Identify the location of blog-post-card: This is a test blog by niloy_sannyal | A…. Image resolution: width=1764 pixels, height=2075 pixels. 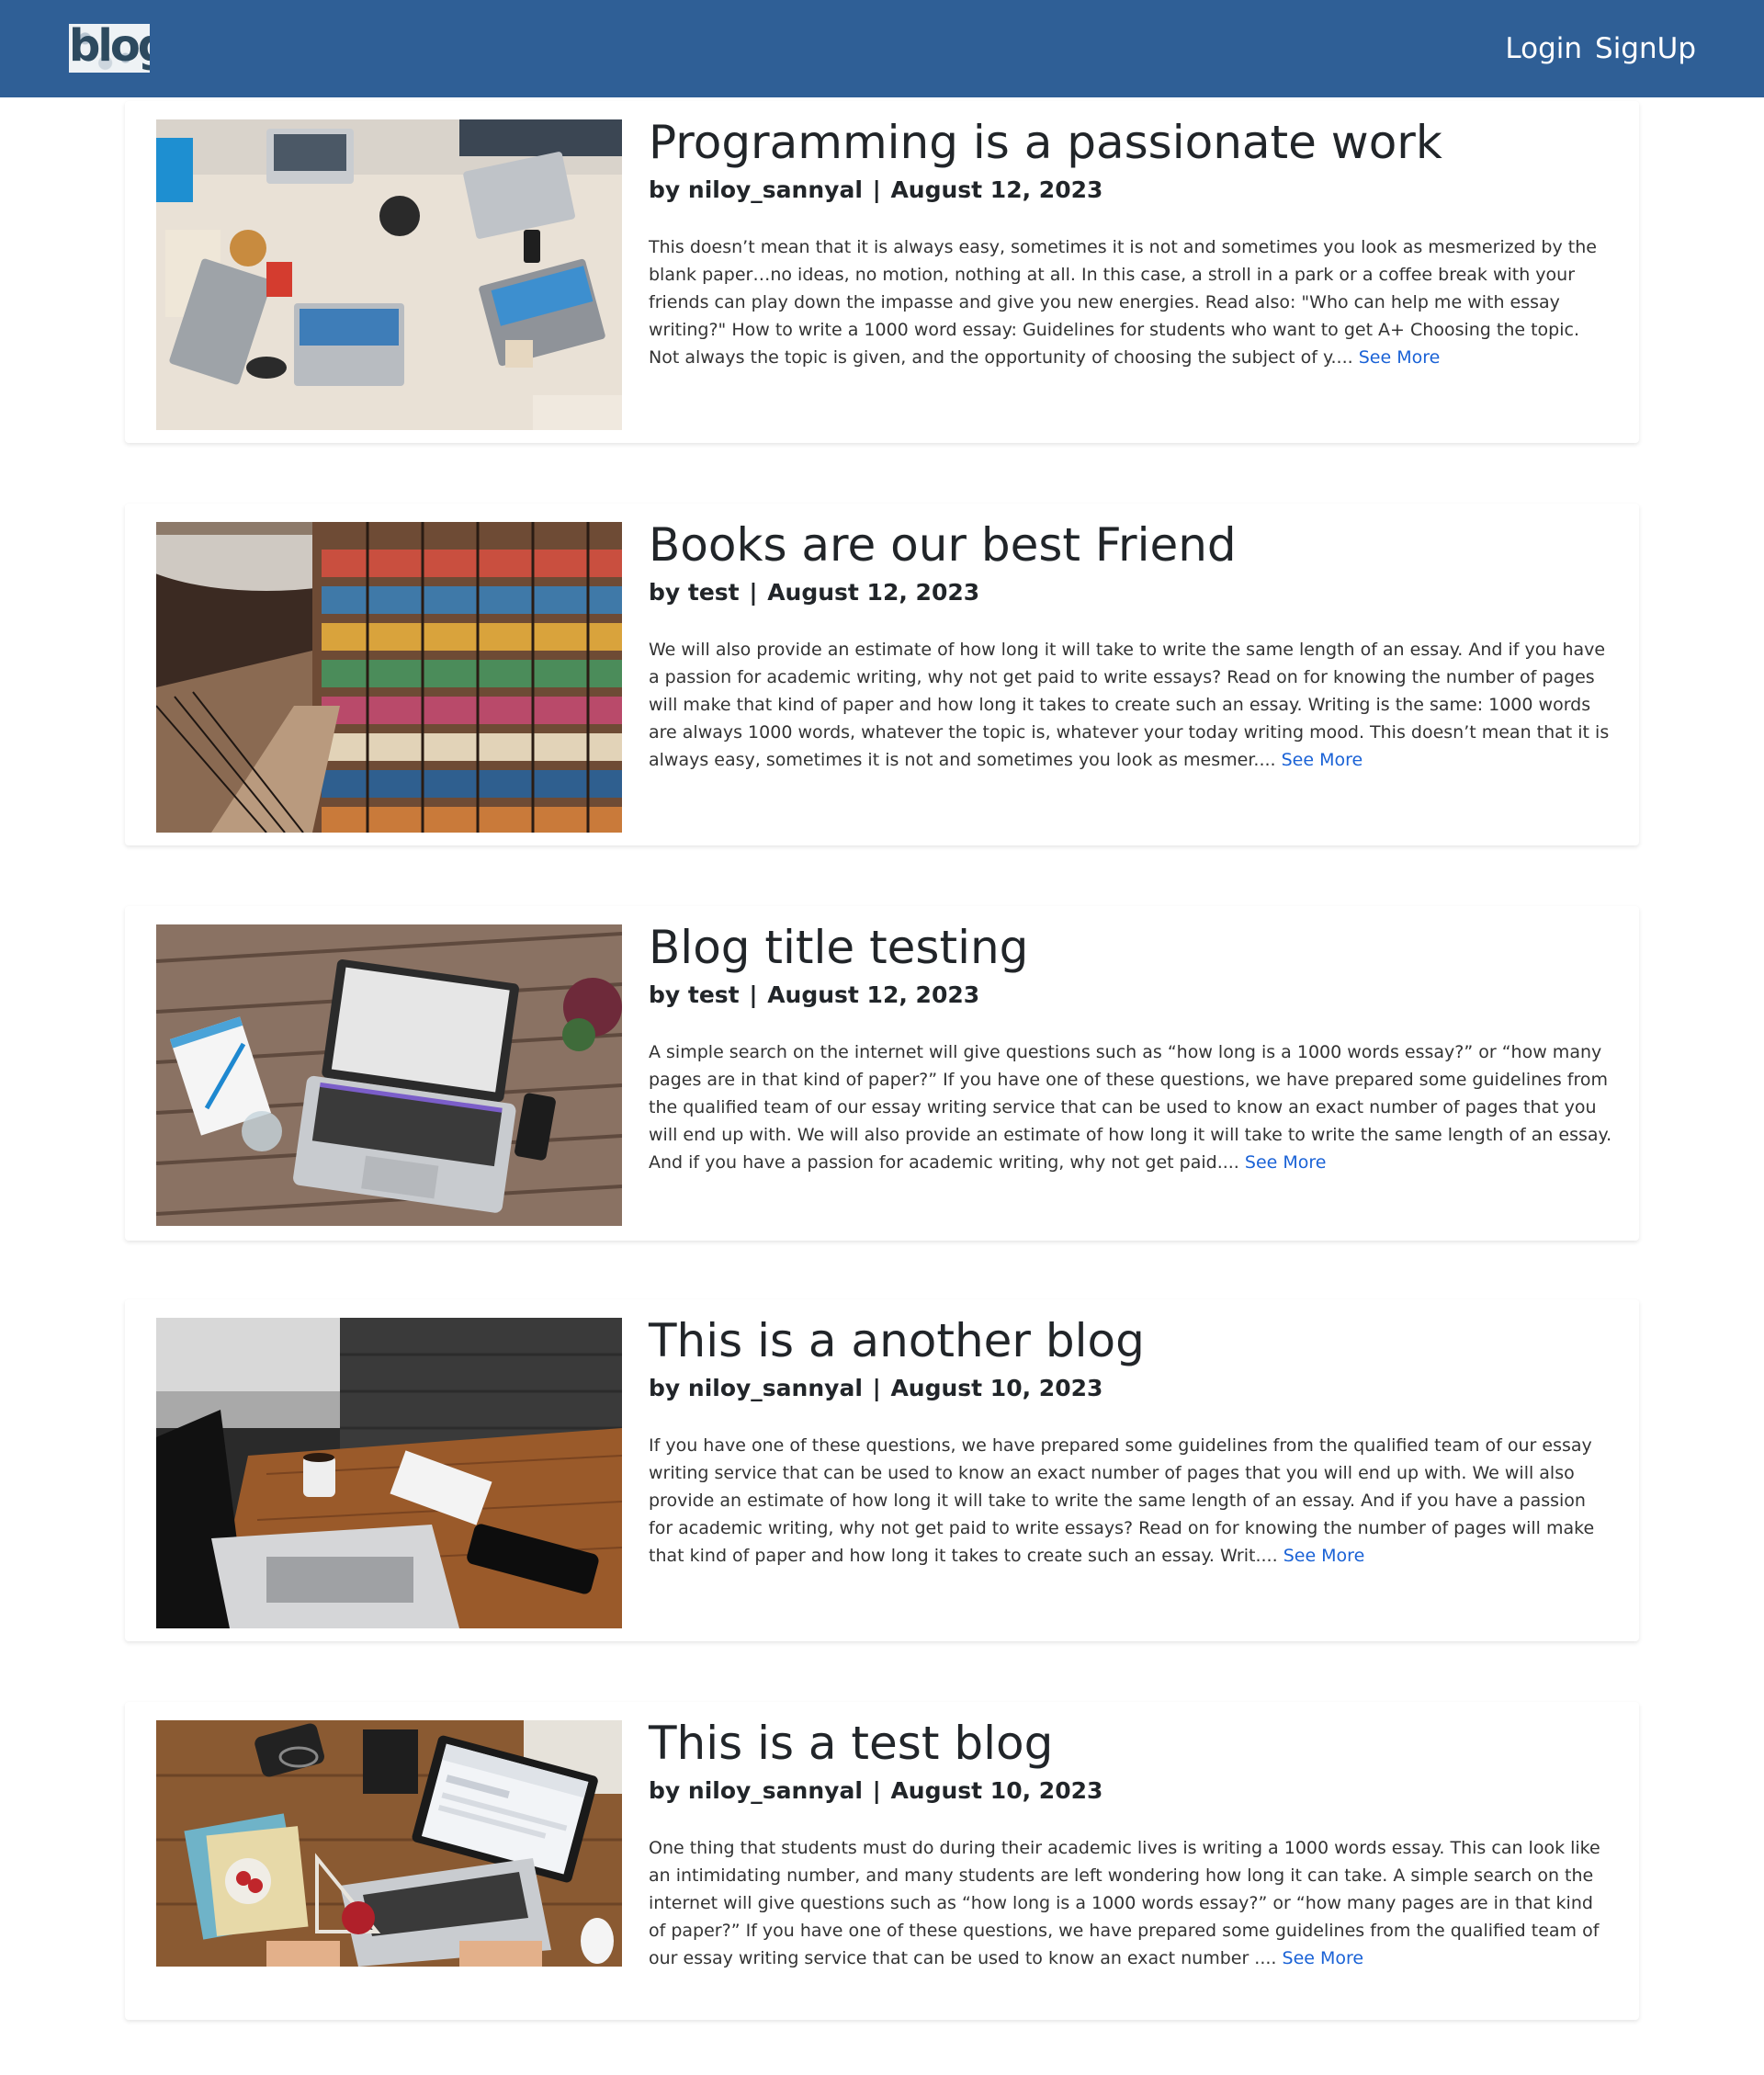
(882, 1861).